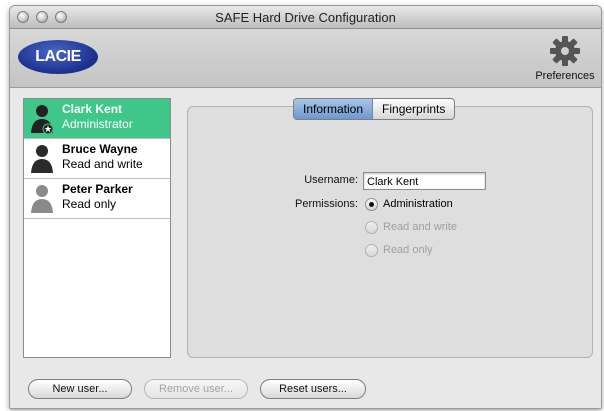  Describe the element at coordinates (305, 58) in the screenshot. I see `toolbar: LACIE Preferences` at that location.